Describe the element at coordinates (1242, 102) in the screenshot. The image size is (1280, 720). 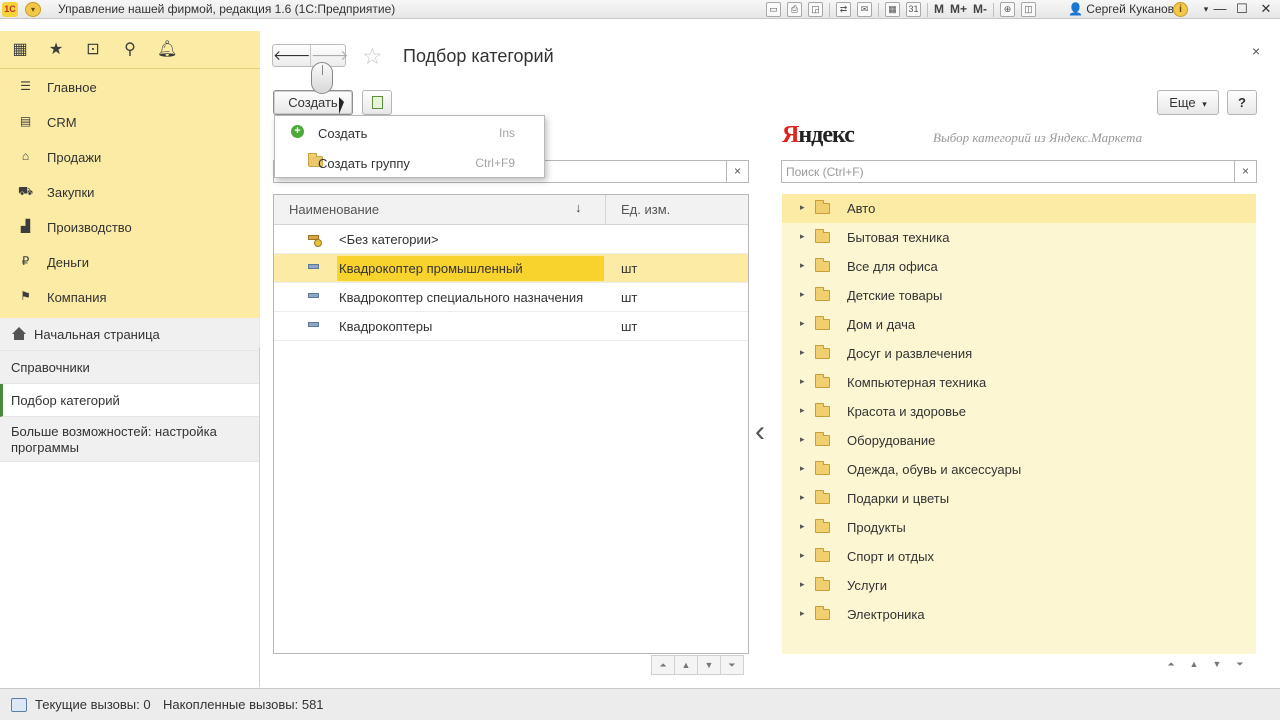
I see `help-button: ?` at that location.